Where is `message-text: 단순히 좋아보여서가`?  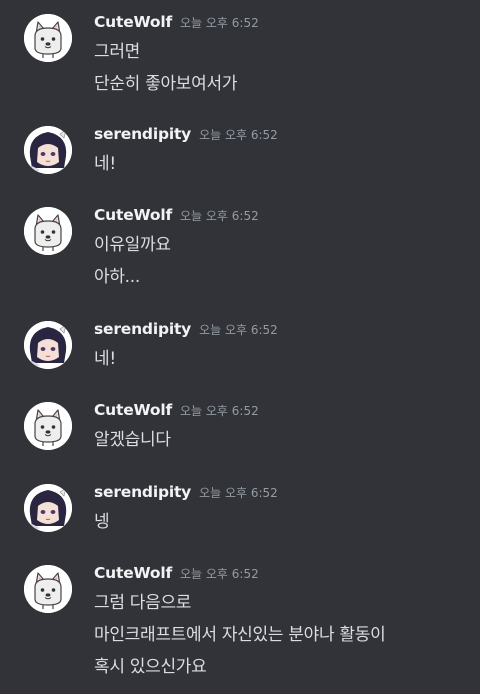
message-text: 단순히 좋아보여서가 is located at coordinates (166, 84).